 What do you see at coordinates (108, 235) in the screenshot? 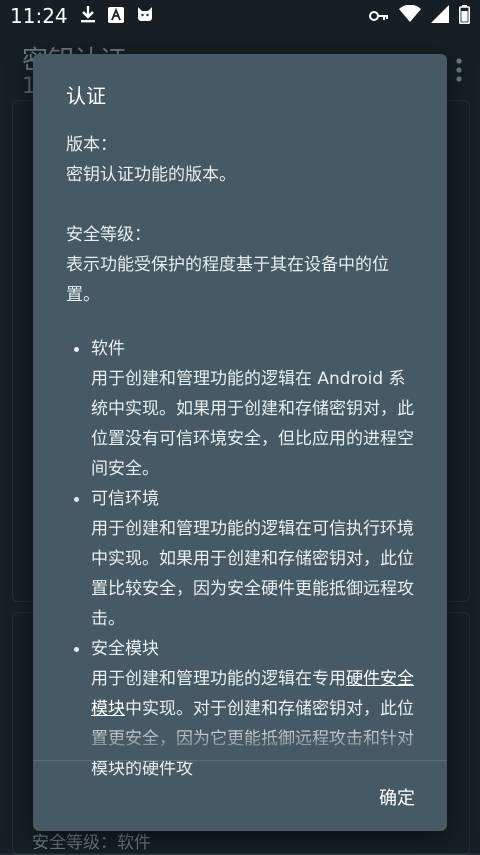
I see `security-label: 安全等级：` at bounding box center [108, 235].